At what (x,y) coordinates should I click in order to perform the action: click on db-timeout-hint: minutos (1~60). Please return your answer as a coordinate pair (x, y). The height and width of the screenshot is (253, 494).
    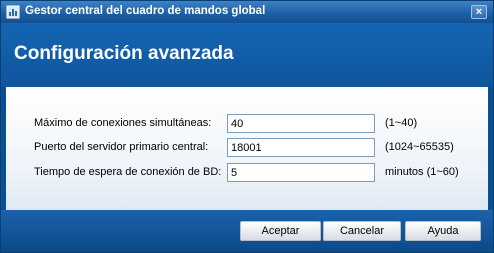
    Looking at the image, I should click on (422, 172).